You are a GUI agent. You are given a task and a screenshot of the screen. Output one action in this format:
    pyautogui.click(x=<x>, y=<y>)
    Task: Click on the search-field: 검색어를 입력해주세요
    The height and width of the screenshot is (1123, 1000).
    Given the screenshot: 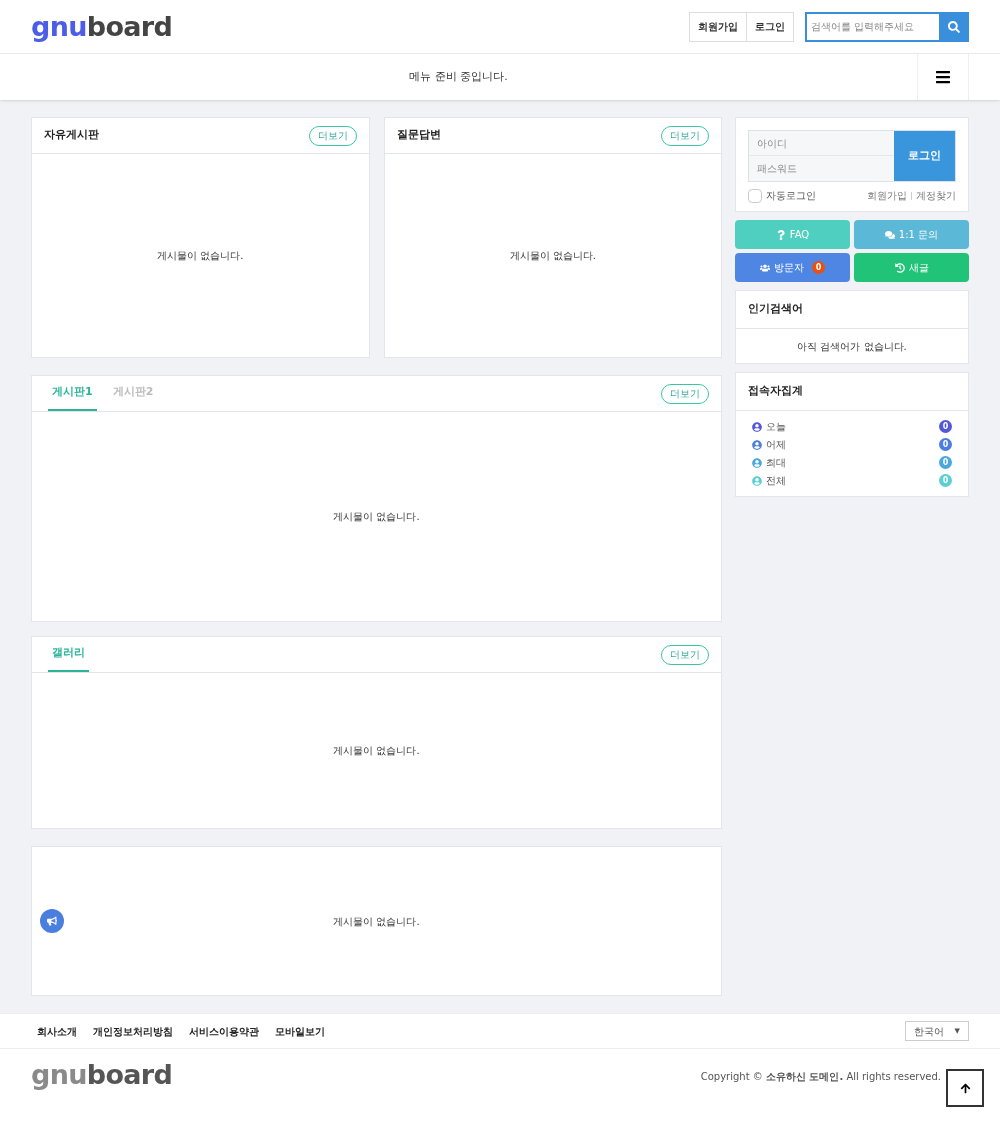 What is the action you would take?
    pyautogui.click(x=872, y=26)
    